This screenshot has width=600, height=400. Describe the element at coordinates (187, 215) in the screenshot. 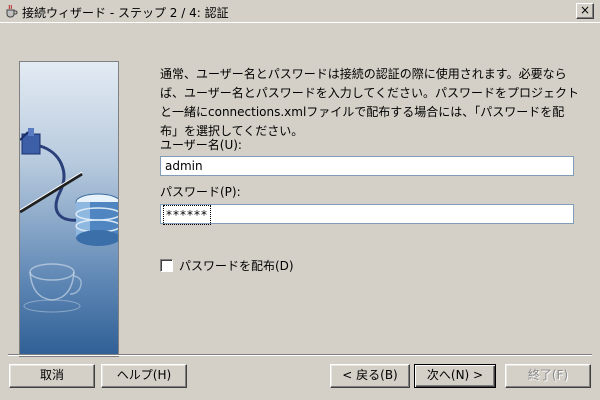

I see `password-value: ******` at that location.